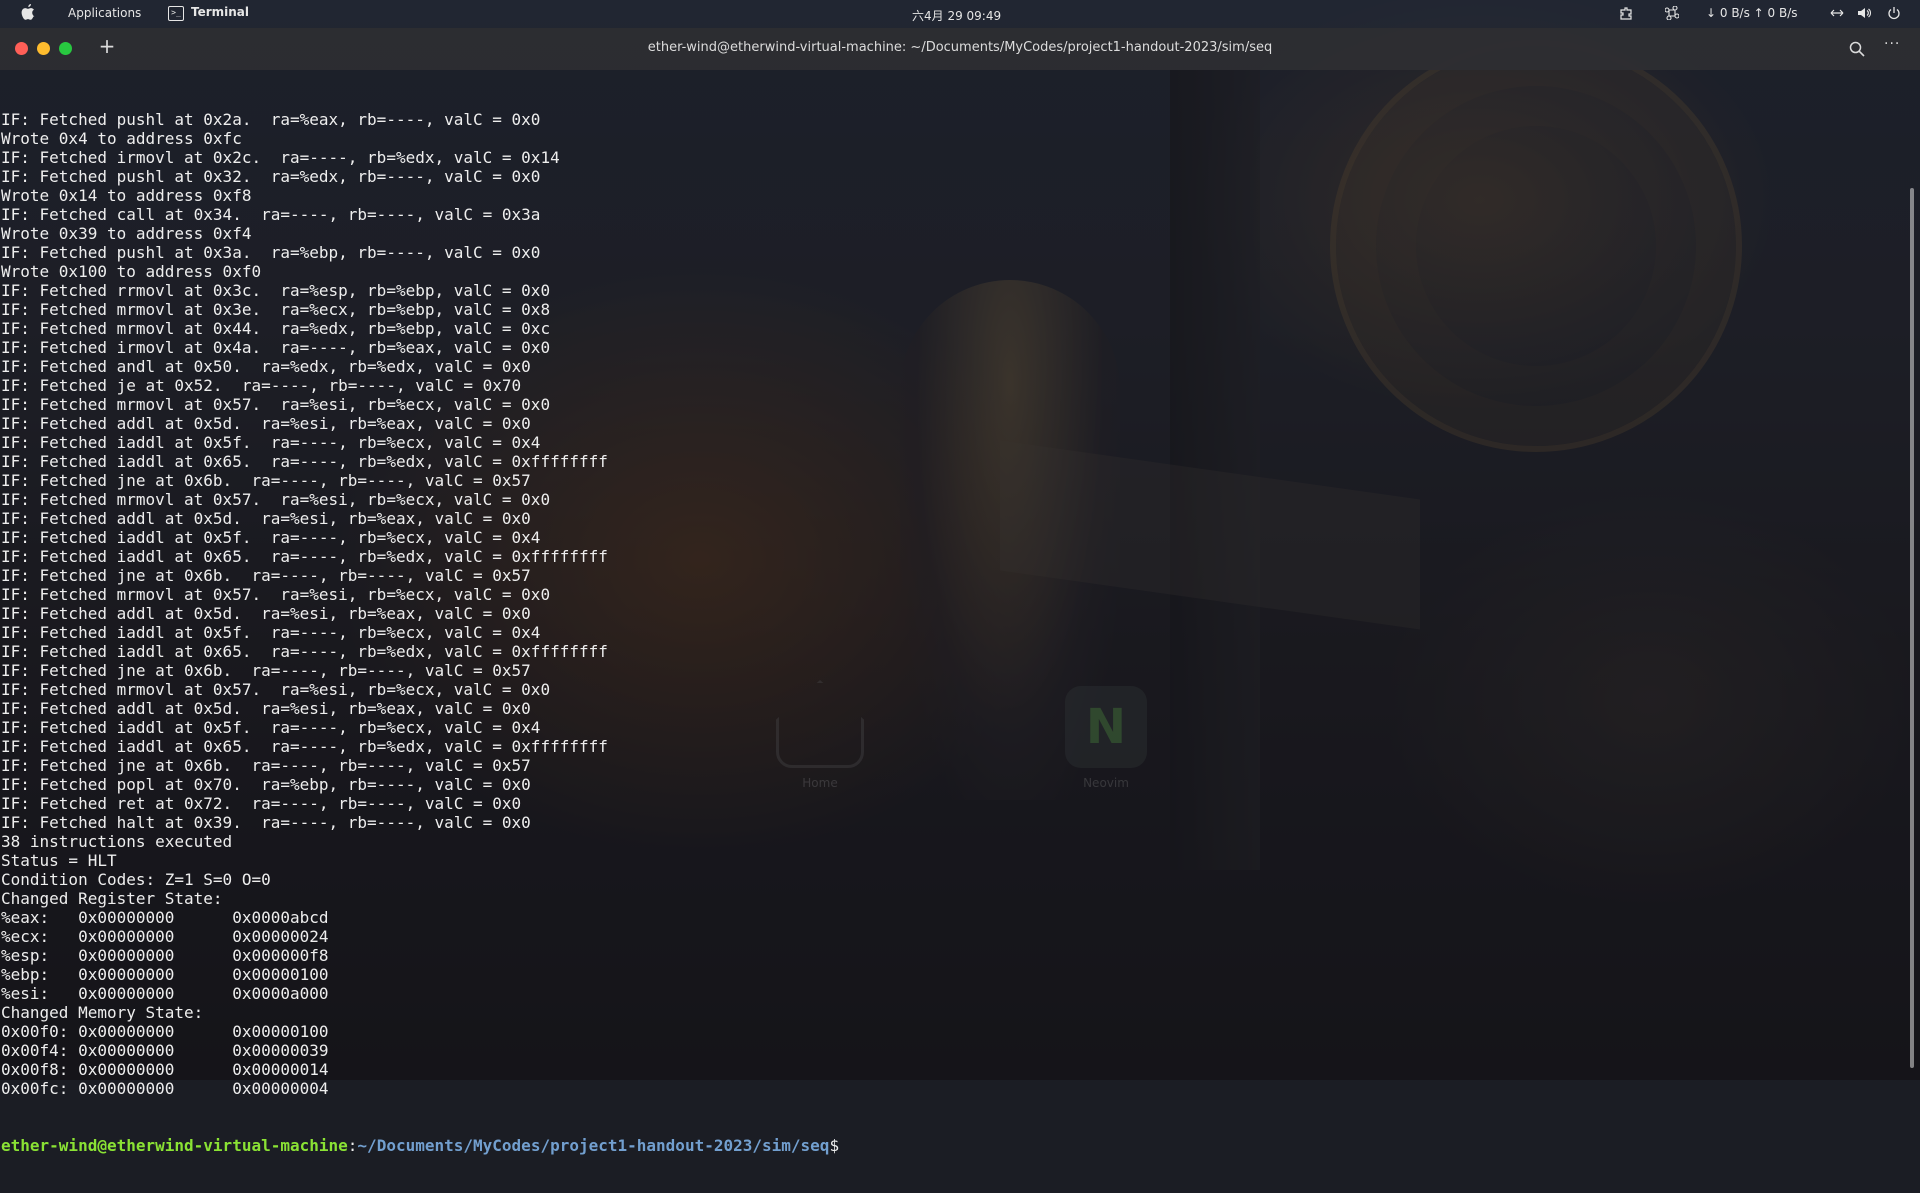 The width and height of the screenshot is (1920, 1193). I want to click on output-line: Status = HLT, so click(59, 860).